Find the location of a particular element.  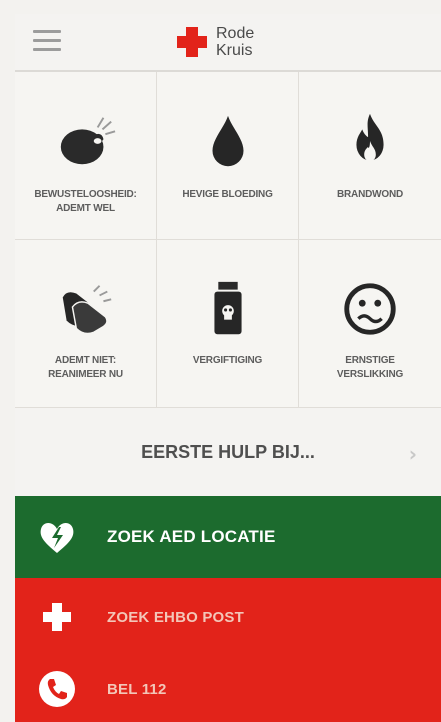

logo: Rode Kruis is located at coordinates (214, 42).